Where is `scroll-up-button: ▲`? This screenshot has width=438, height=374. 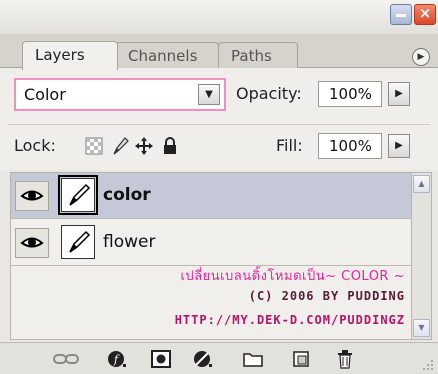
scroll-up-button: ▲ is located at coordinates (421, 184).